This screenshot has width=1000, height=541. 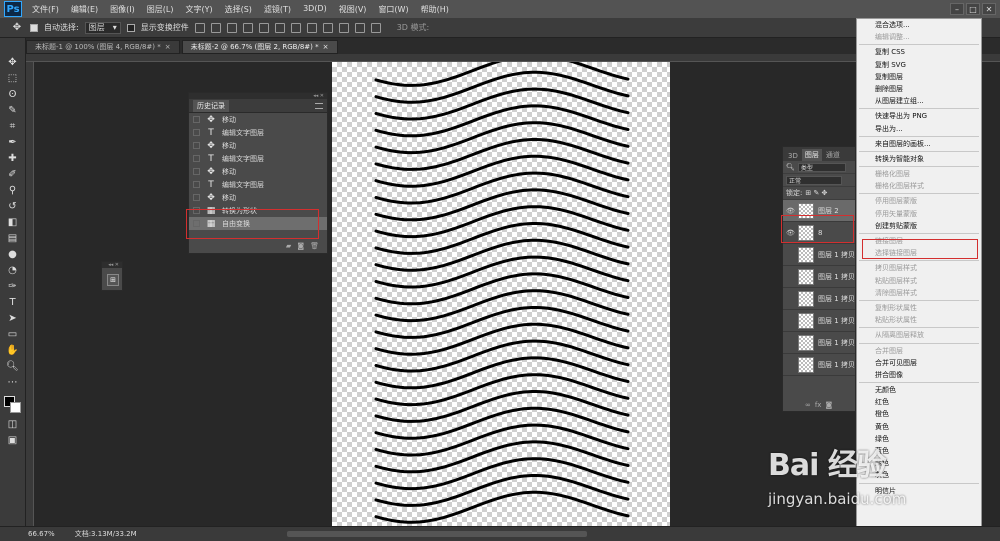 I want to click on move-icon: ✥, so click(x=13, y=62).